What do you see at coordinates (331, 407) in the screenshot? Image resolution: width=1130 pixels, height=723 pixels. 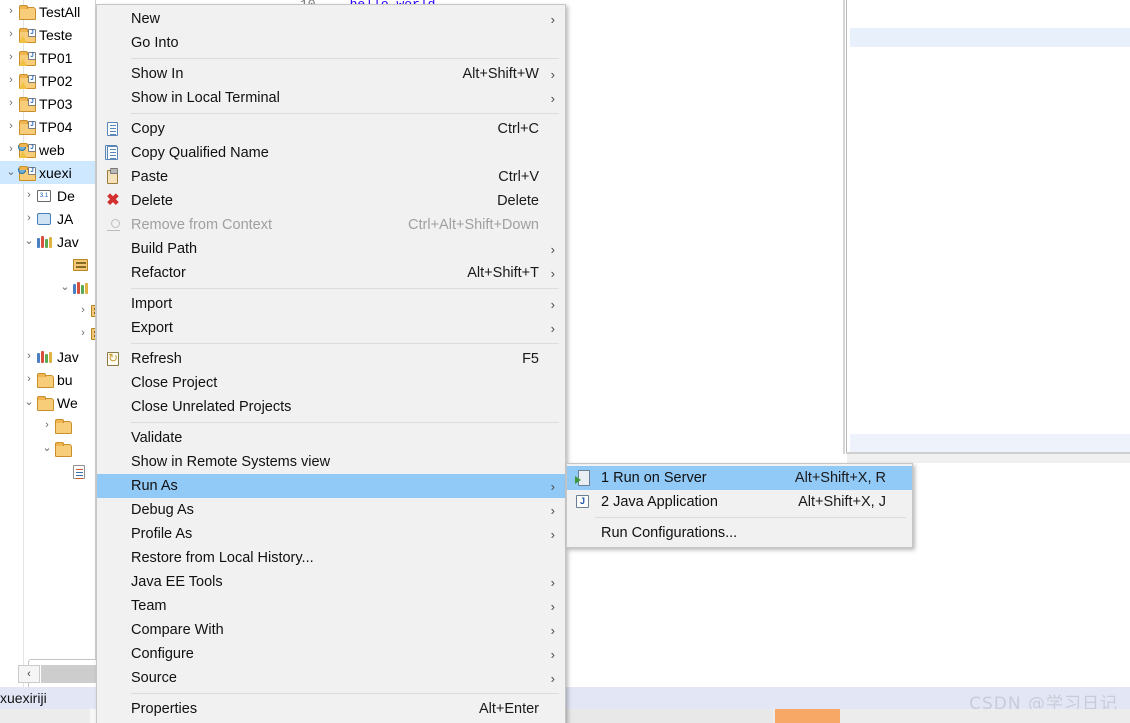 I see `menu-item-close-unrelated-projects: Close Unrelated Projects` at bounding box center [331, 407].